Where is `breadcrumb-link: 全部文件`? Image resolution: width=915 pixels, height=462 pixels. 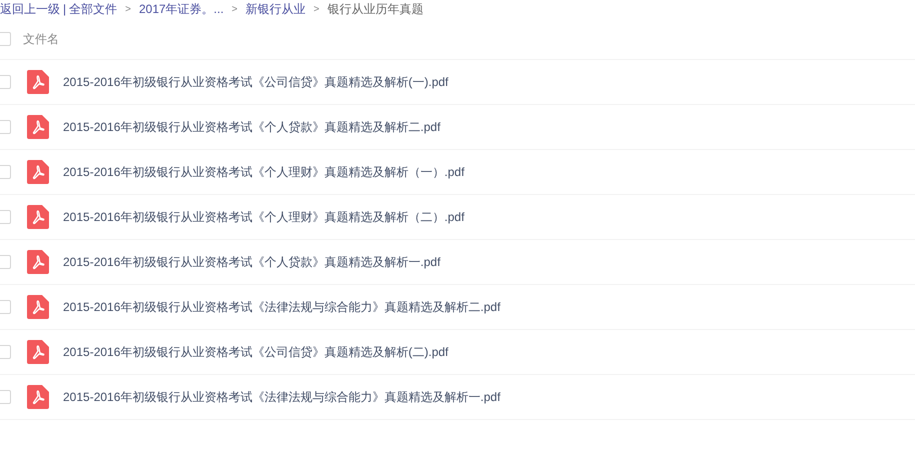
breadcrumb-link: 全部文件 is located at coordinates (93, 9).